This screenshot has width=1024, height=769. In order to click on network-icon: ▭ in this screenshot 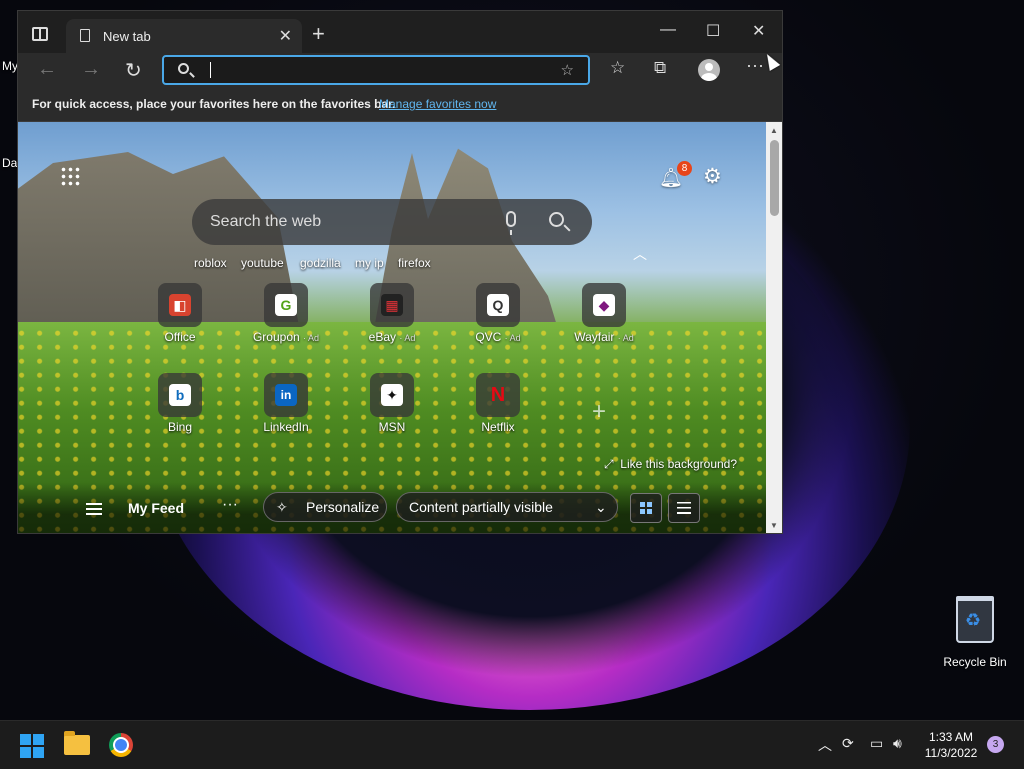, I will do `click(876, 743)`.